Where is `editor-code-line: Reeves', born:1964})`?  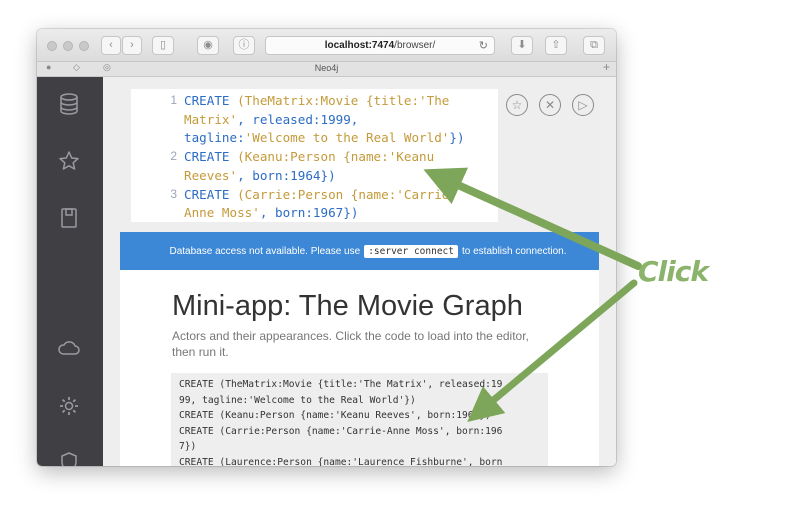 editor-code-line: Reeves', born:1964}) is located at coordinates (260, 176).